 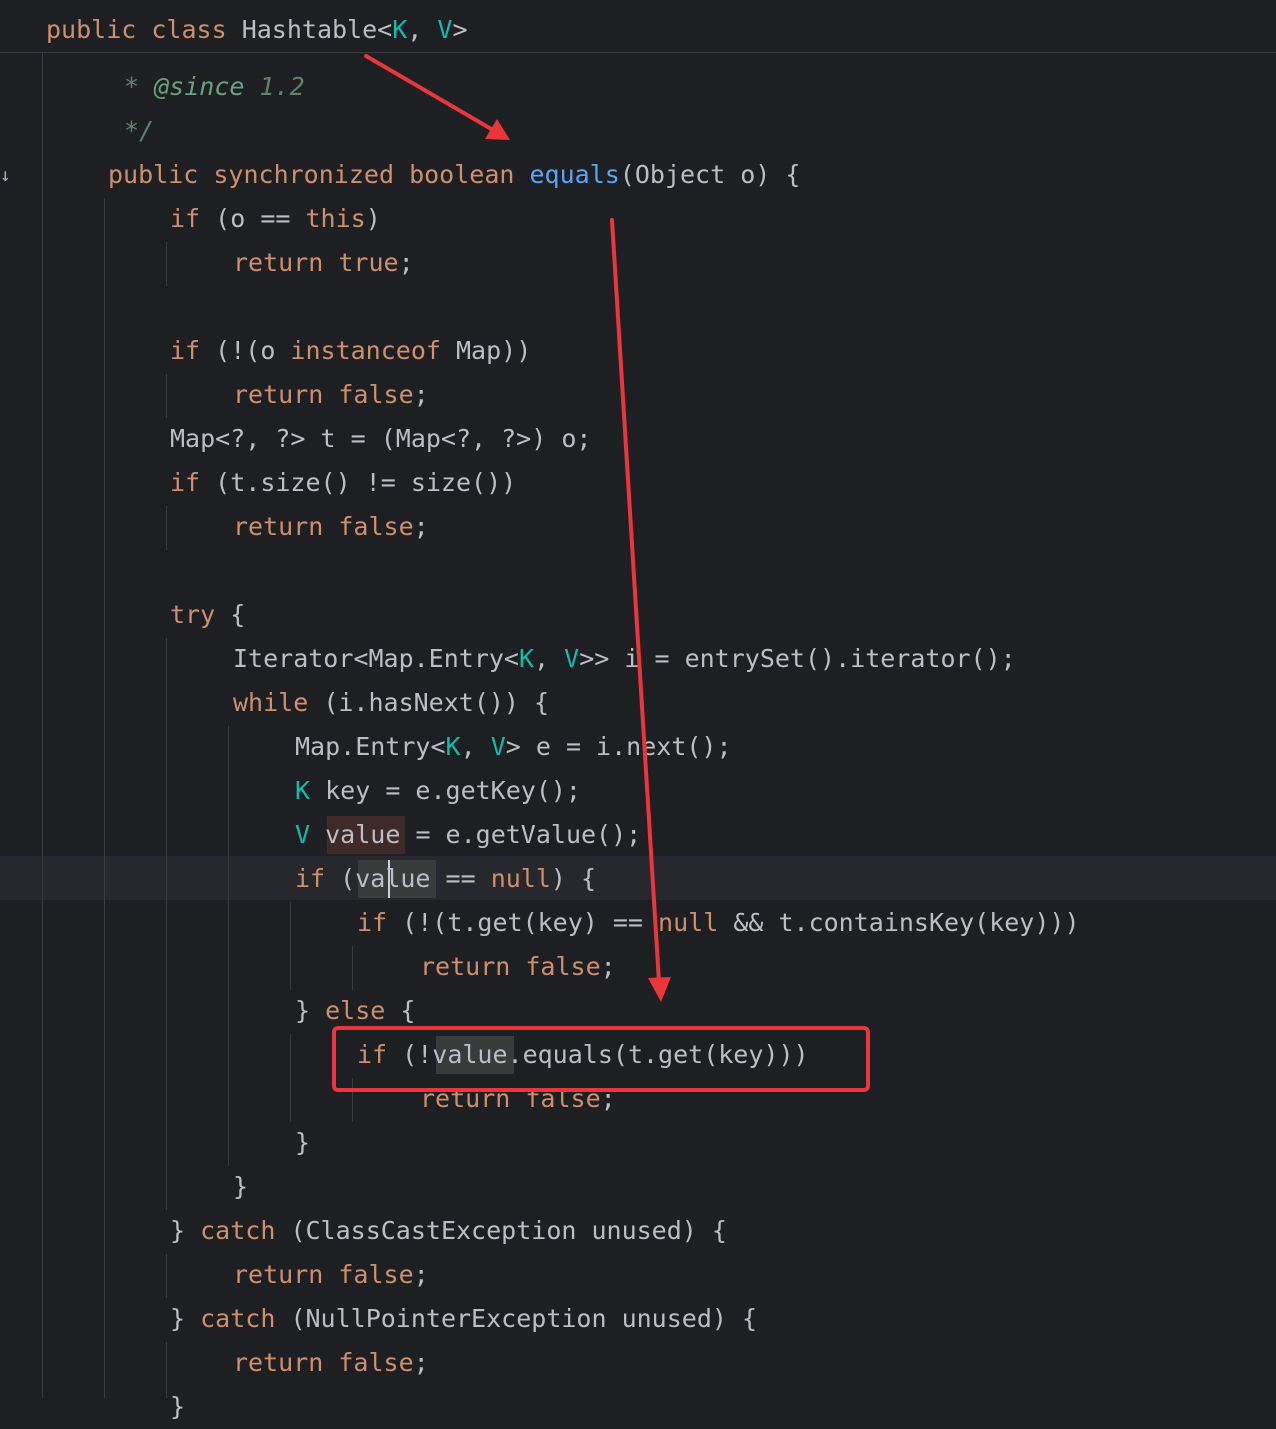 I want to click on code-line: Map<?, ?> t = (Map<?, ?>) o;, so click(x=381, y=438).